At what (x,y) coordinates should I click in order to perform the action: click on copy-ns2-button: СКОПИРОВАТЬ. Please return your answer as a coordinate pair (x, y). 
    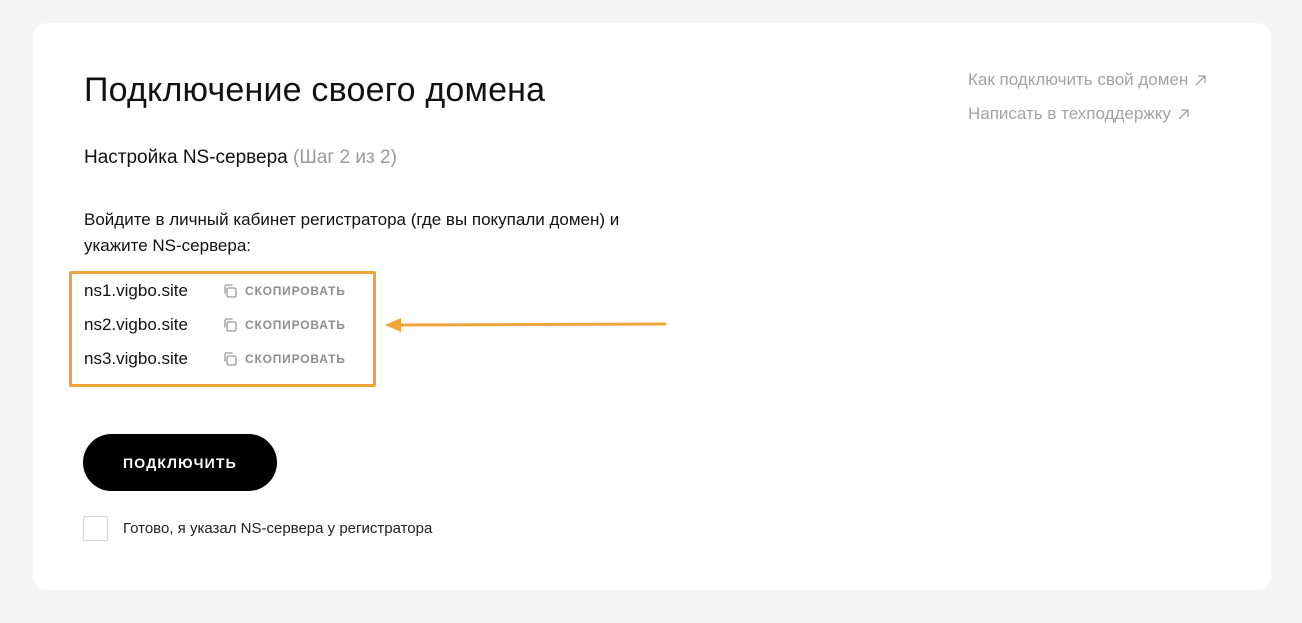
    Looking at the image, I should click on (284, 325).